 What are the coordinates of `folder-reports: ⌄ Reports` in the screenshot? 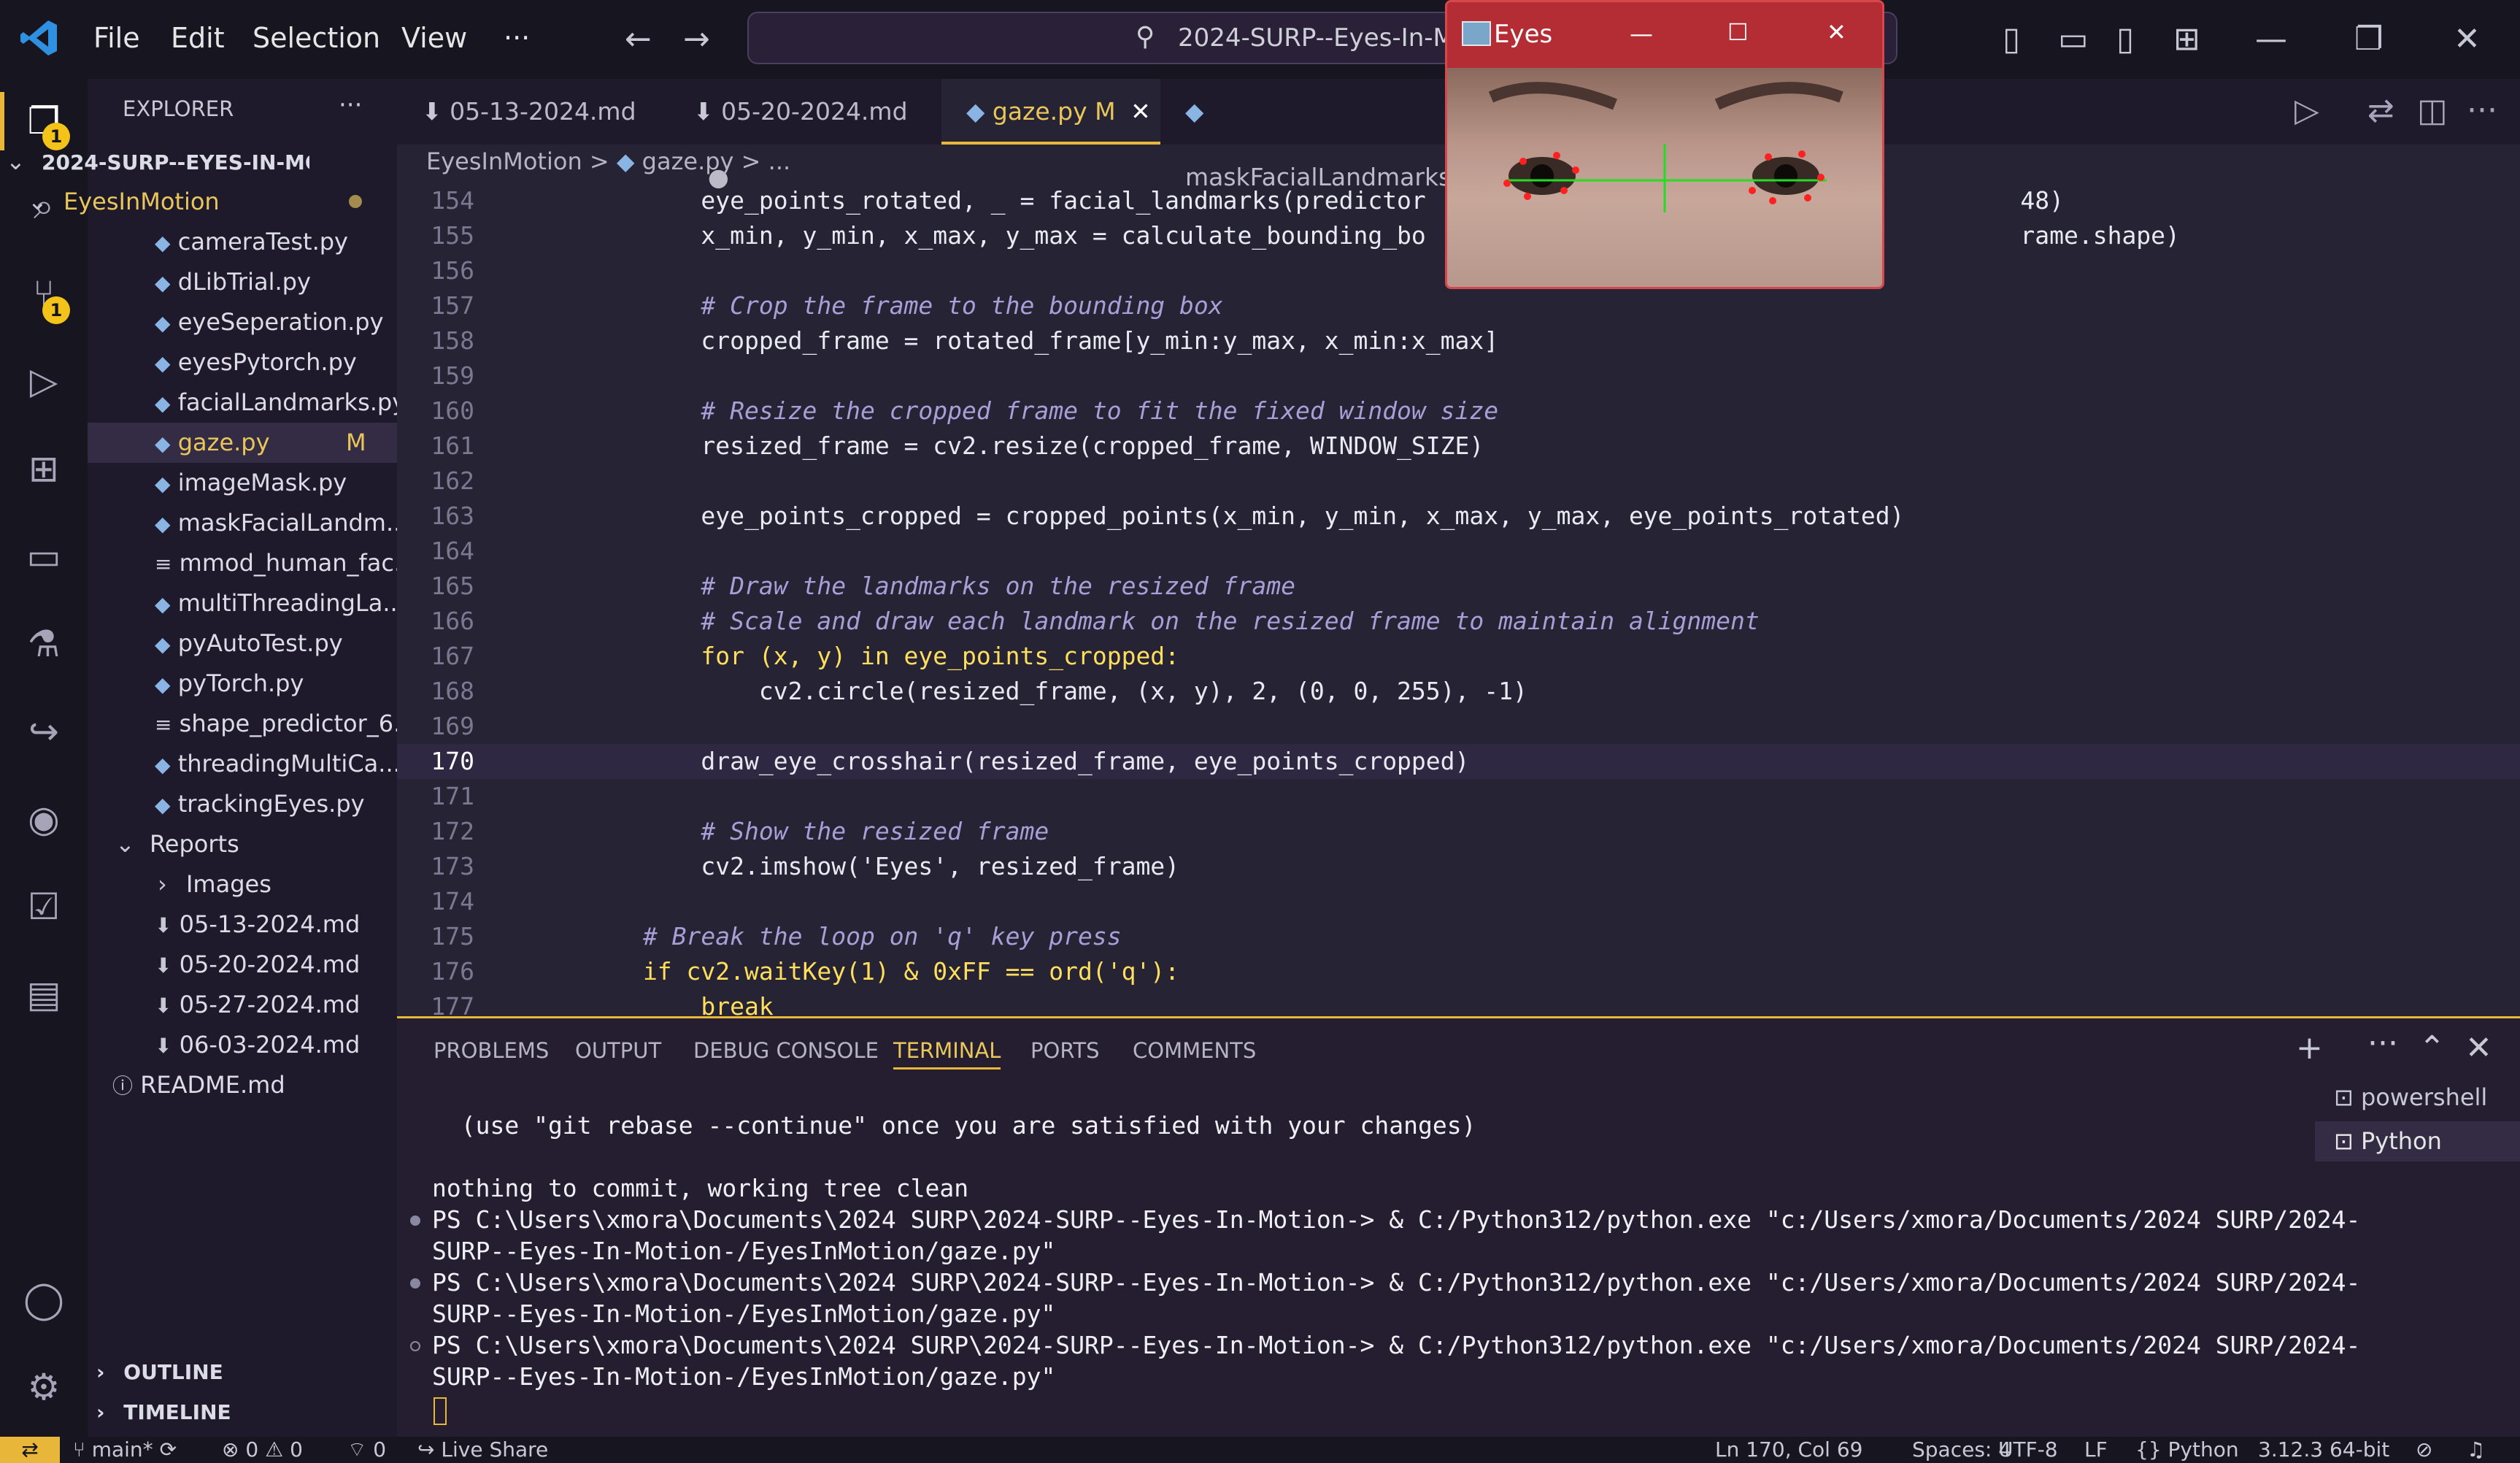 It's located at (242, 844).